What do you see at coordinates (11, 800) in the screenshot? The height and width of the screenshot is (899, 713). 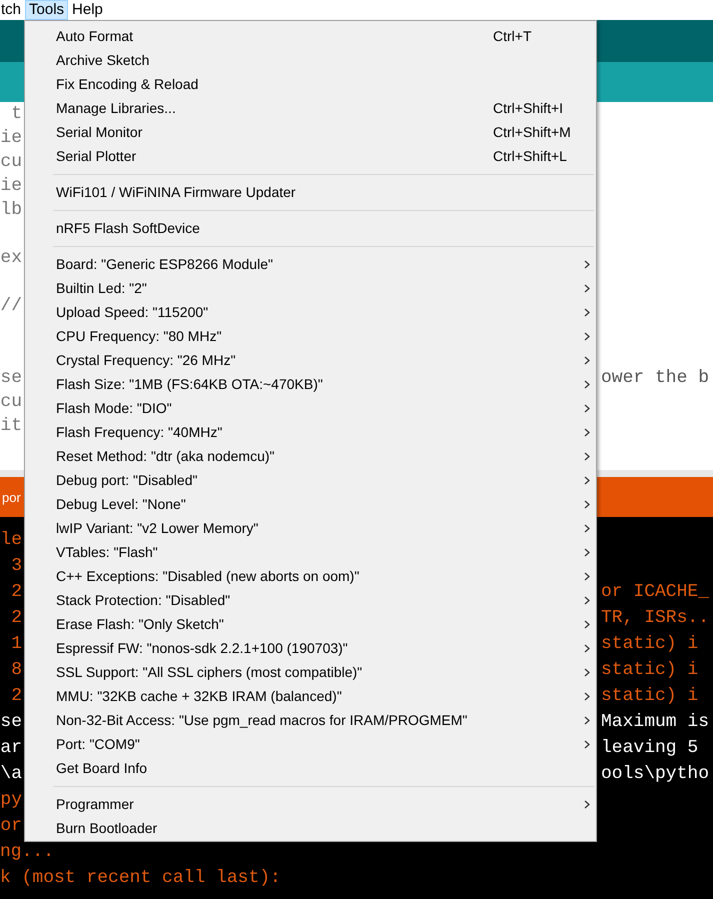 I see `console-text: py` at bounding box center [11, 800].